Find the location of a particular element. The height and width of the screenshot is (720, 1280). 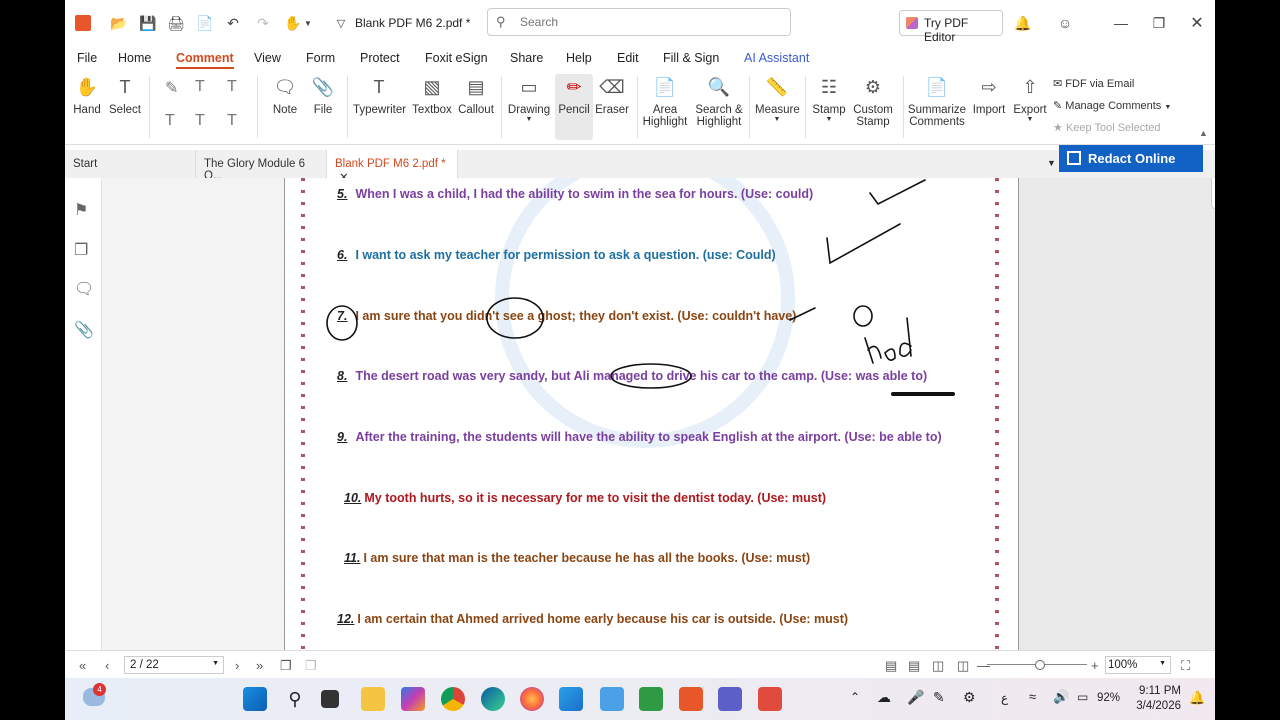

camtasia-icon is located at coordinates (651, 699).